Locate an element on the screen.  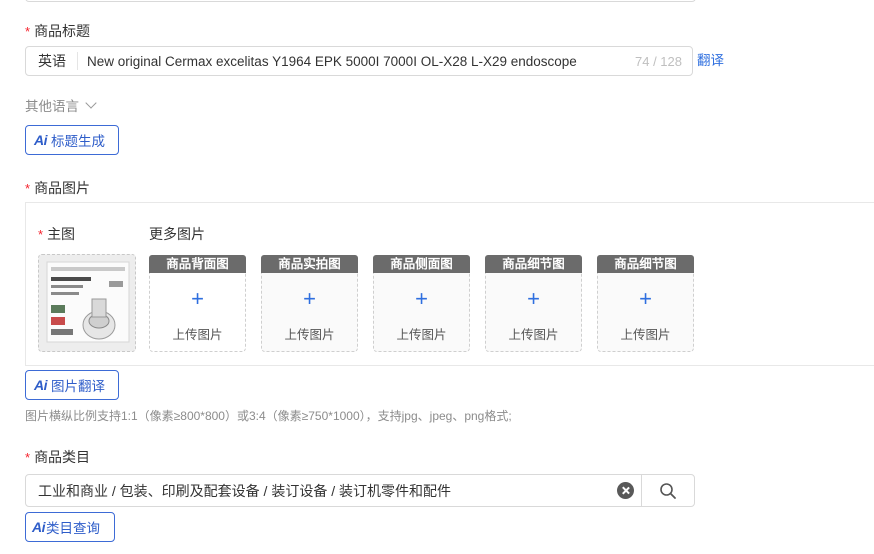
category-label: * 商品类目 is located at coordinates (57, 457).